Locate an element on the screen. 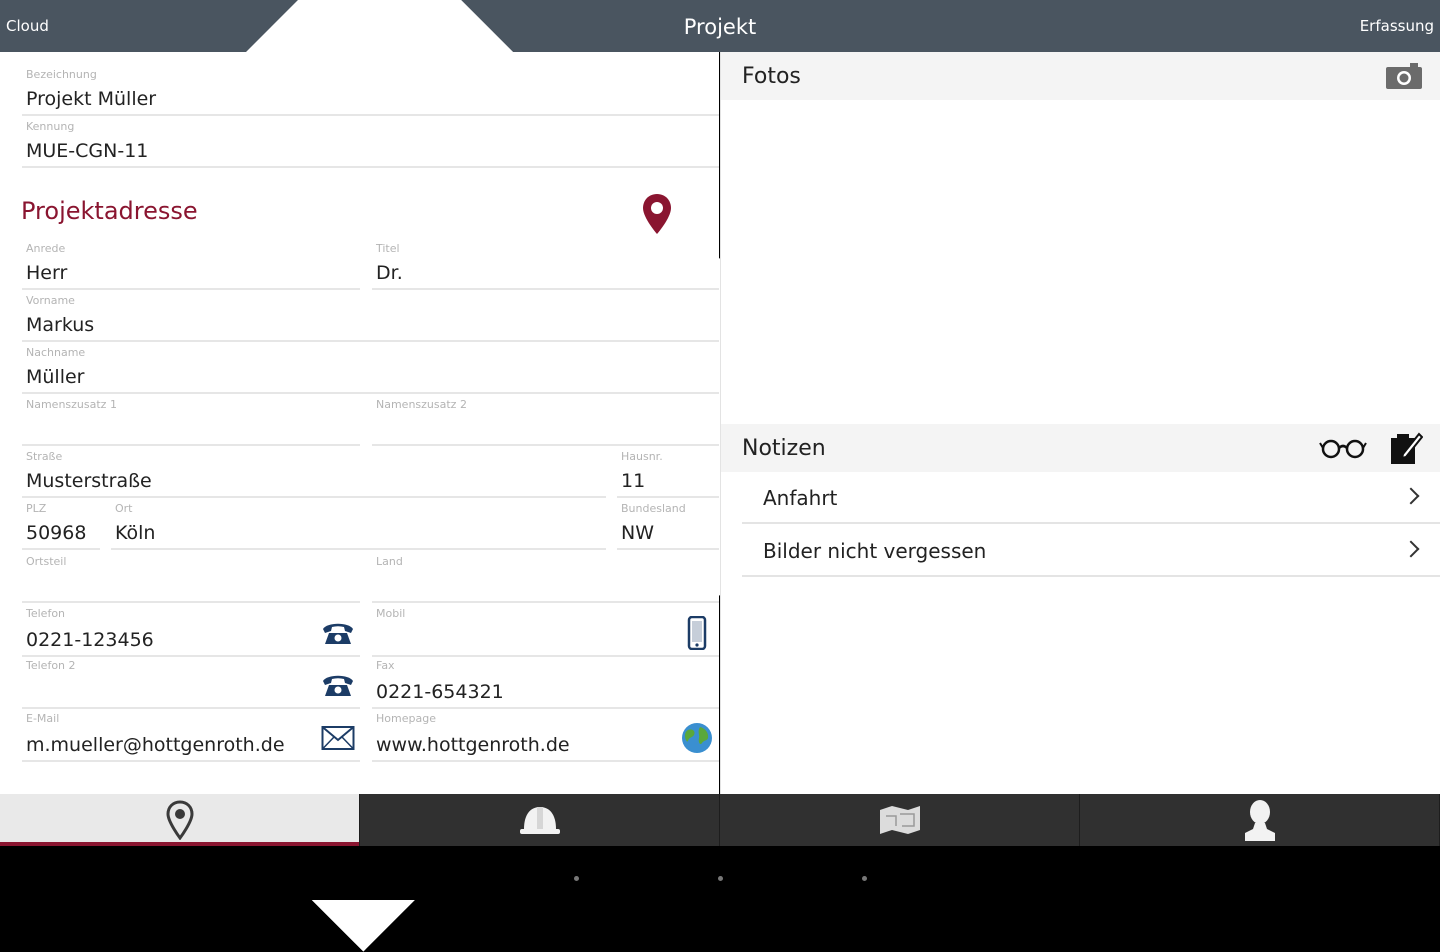  mobile-phone-icon is located at coordinates (697, 633).